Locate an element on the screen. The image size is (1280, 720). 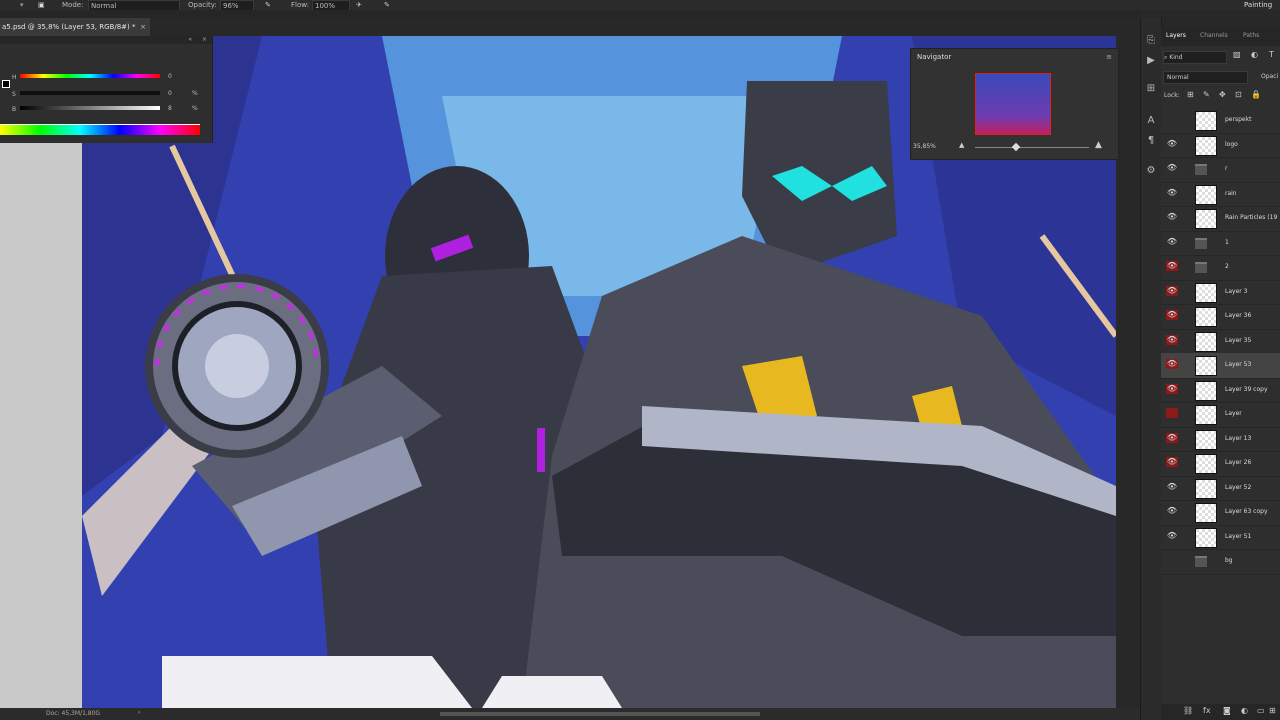
tab-layers: Layers is located at coordinates (1176, 36).